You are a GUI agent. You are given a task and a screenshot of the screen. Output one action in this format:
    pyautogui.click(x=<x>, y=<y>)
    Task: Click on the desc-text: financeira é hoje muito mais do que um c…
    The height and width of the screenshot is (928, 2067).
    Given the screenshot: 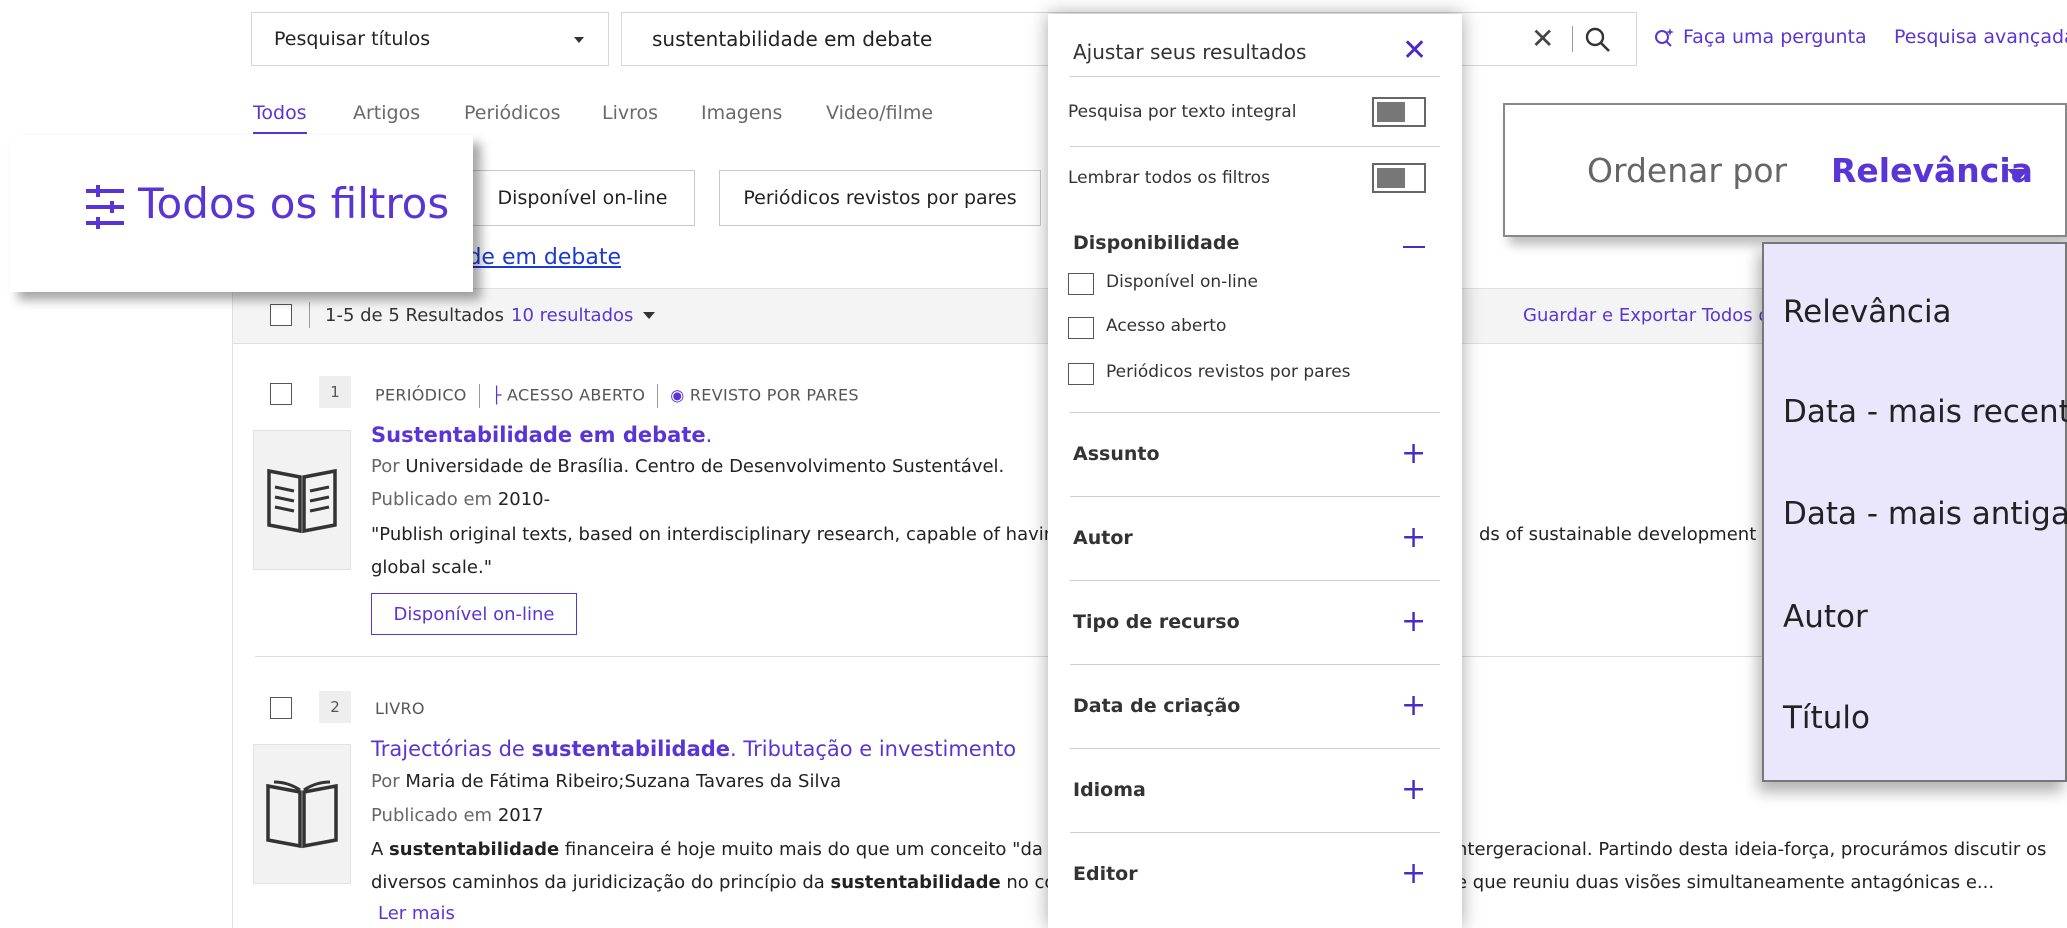 What is the action you would take?
    pyautogui.click(x=818, y=849)
    